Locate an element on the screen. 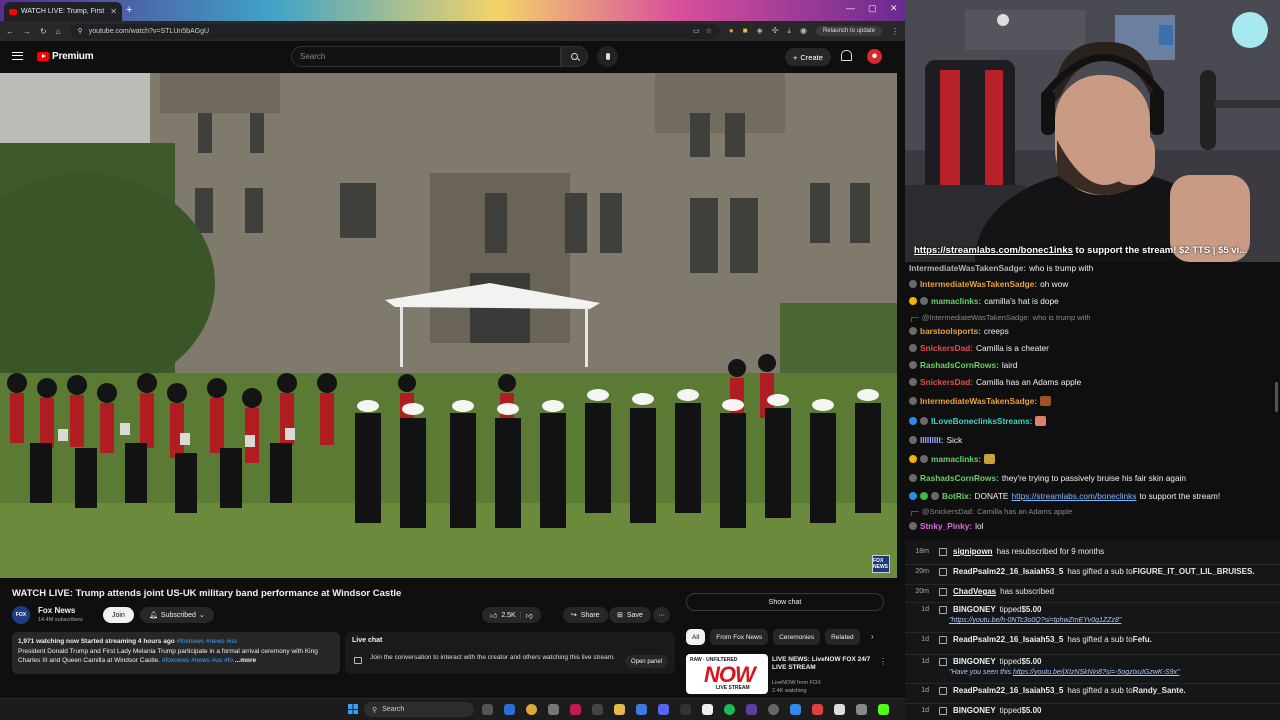  subscribed-button: 🔔︎ Subscribed ⌄ is located at coordinates (177, 615).